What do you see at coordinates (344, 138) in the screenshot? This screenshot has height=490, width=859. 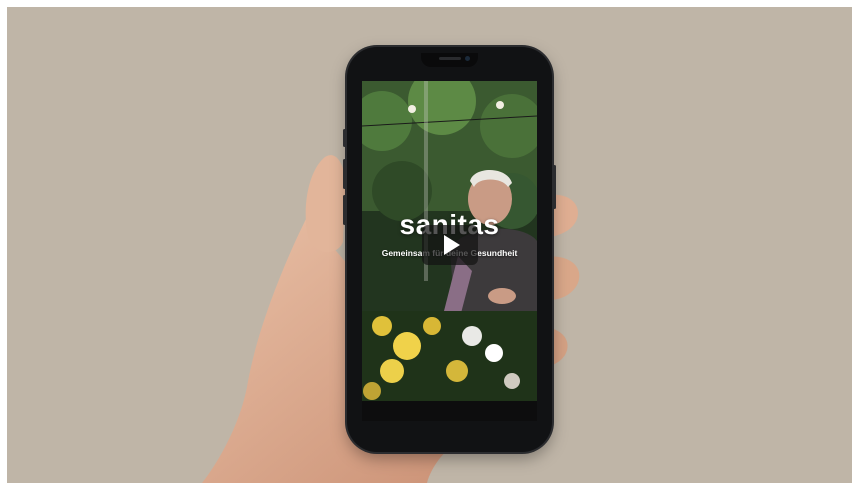 I see `mute-switch` at bounding box center [344, 138].